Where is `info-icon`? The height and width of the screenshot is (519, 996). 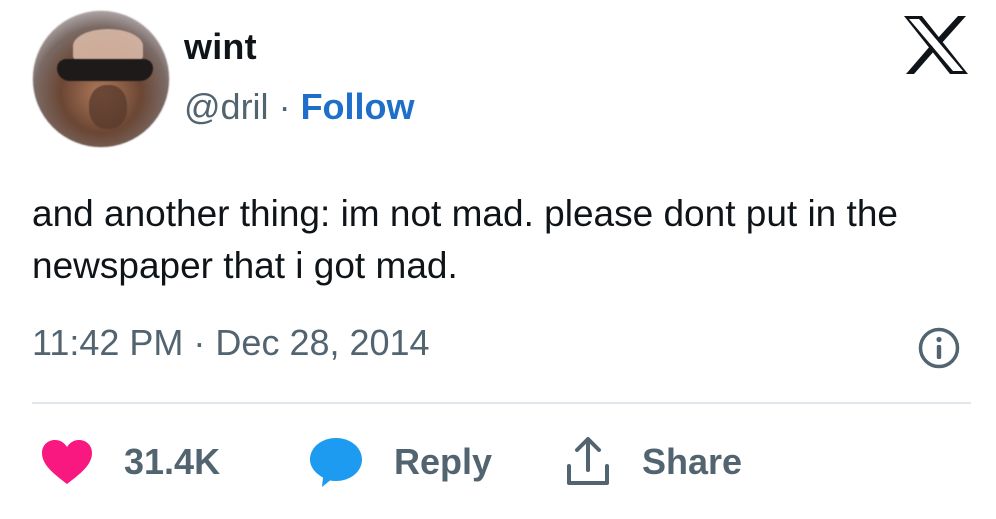
info-icon is located at coordinates (939, 348).